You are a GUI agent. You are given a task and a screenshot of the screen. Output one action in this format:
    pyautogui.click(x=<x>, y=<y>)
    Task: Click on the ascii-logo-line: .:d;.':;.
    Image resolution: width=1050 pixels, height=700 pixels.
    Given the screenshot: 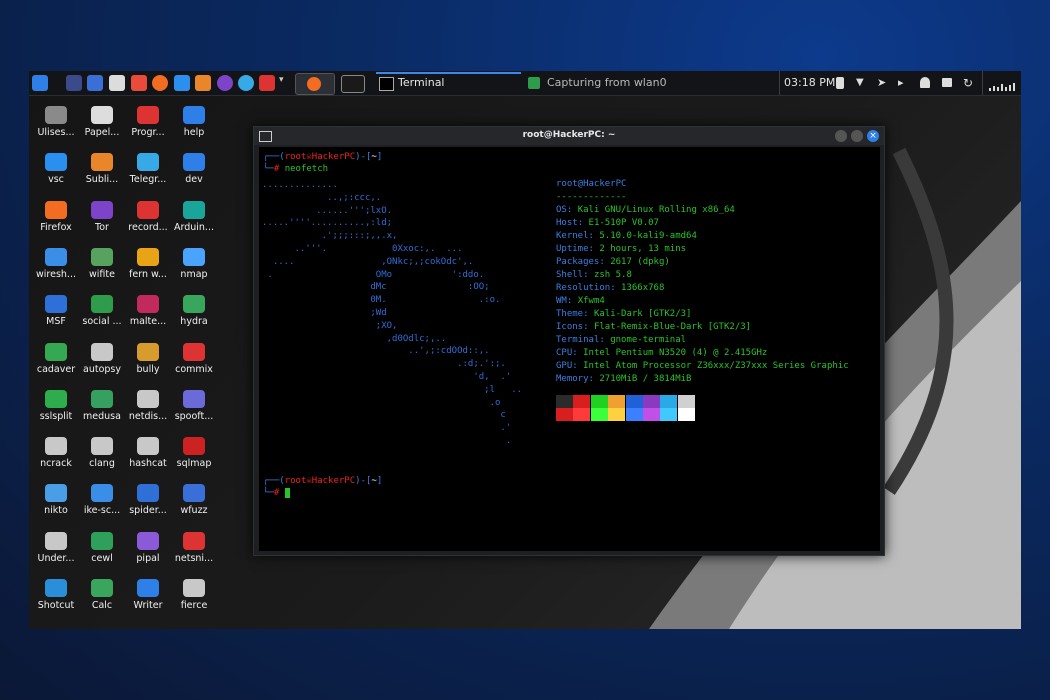 What is the action you would take?
    pyautogui.click(x=384, y=364)
    